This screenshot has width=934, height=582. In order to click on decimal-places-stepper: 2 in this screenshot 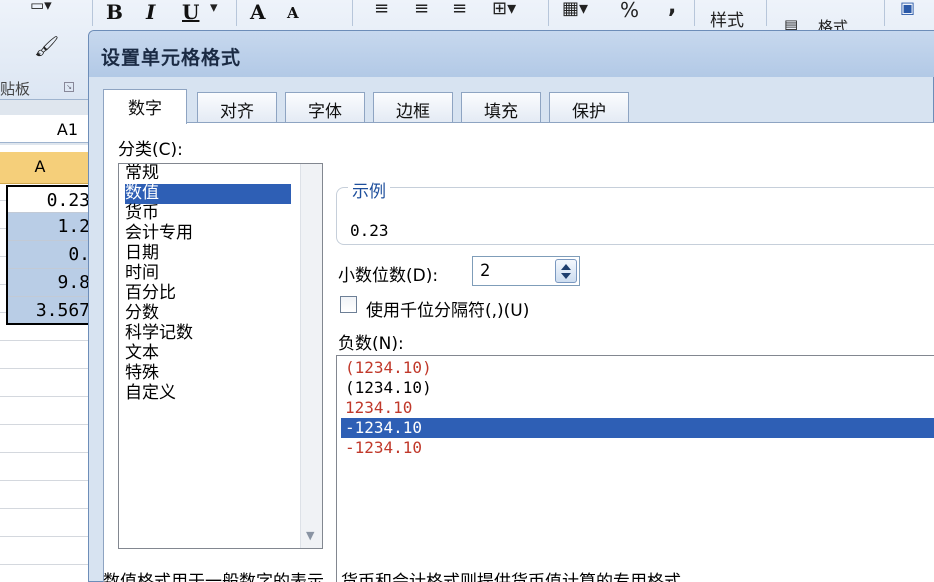, I will do `click(526, 271)`.